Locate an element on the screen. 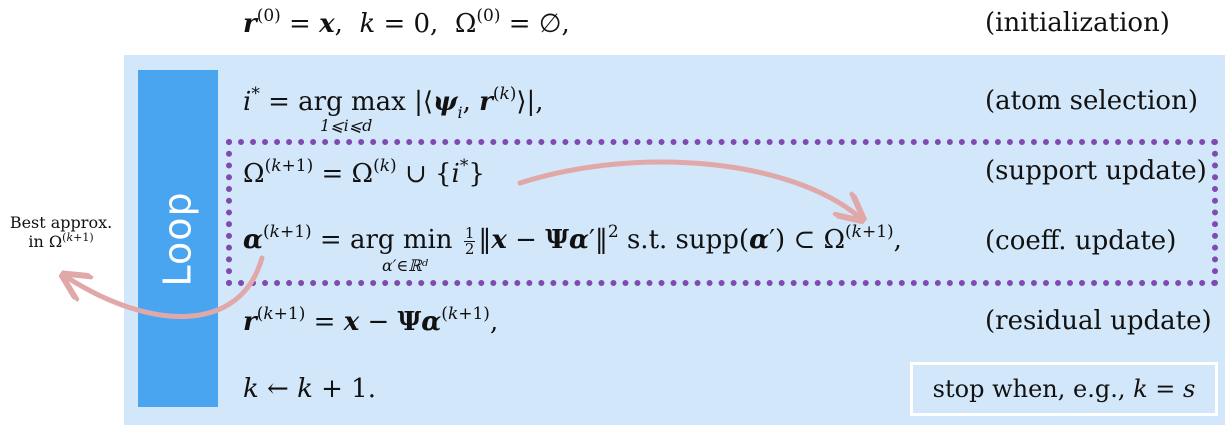 The height and width of the screenshot is (425, 1225). arrow-coeff-to-note is located at coordinates (166, 287).